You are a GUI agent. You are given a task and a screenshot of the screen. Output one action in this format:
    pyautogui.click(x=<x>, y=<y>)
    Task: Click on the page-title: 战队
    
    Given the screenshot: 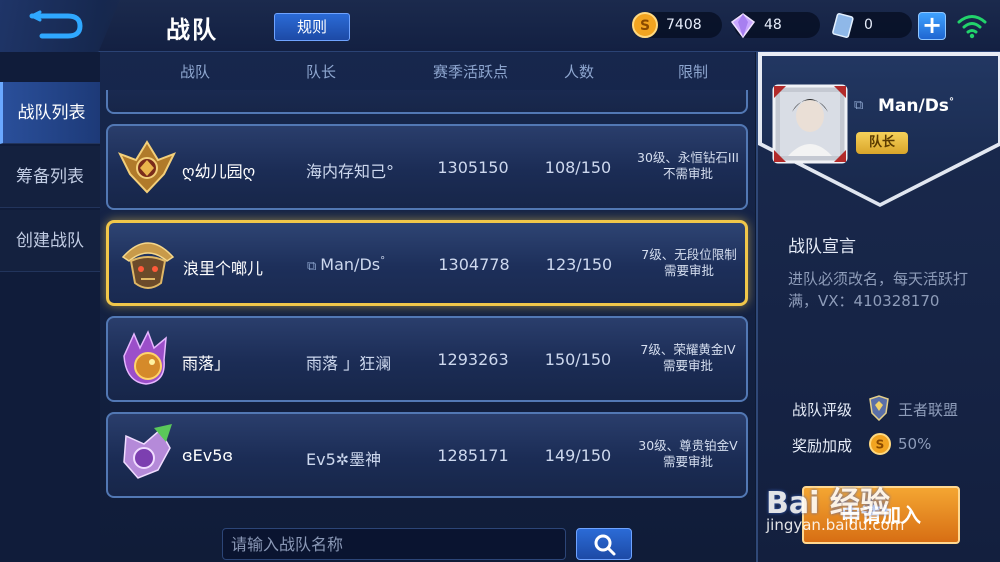 What is the action you would take?
    pyautogui.click(x=192, y=30)
    